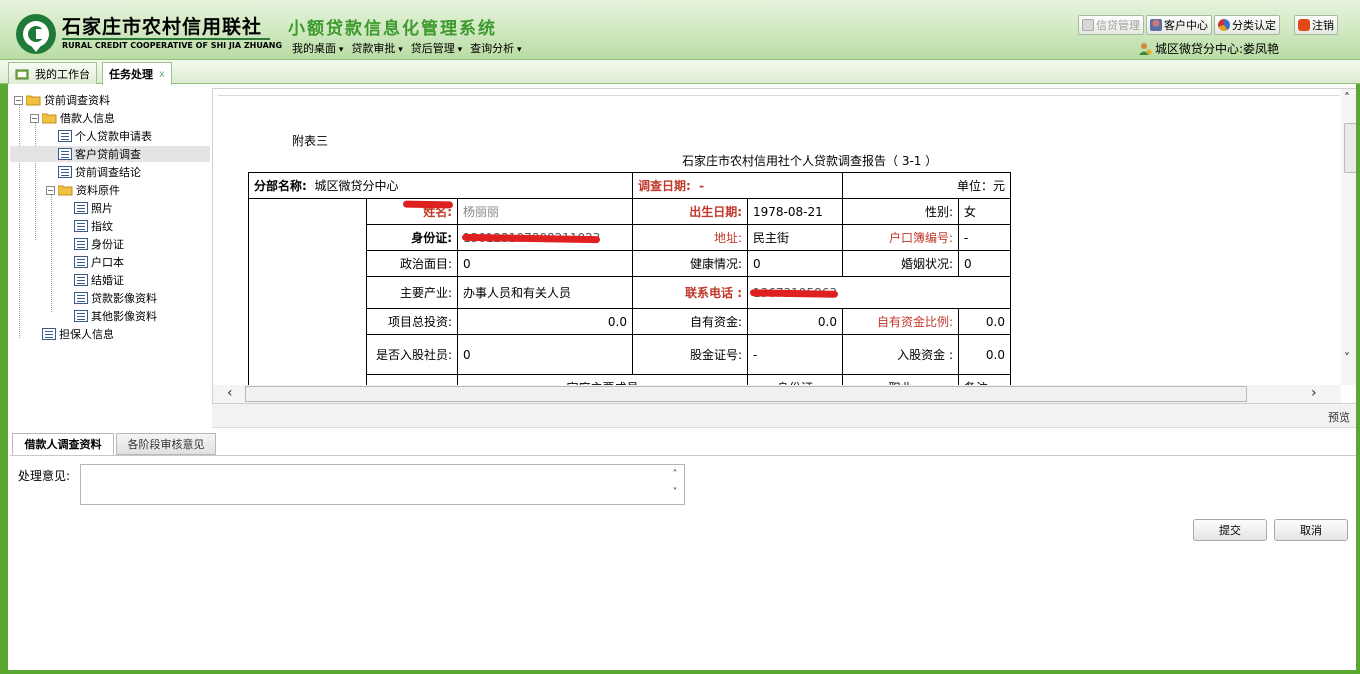 This screenshot has width=1360, height=674. I want to click on tree-label: 贷前调查结论, so click(108, 172).